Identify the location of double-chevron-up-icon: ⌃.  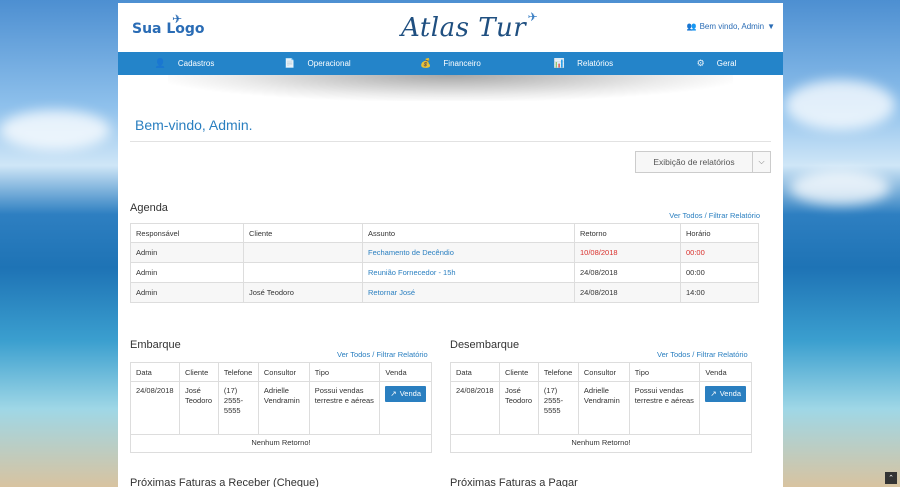
(891, 478).